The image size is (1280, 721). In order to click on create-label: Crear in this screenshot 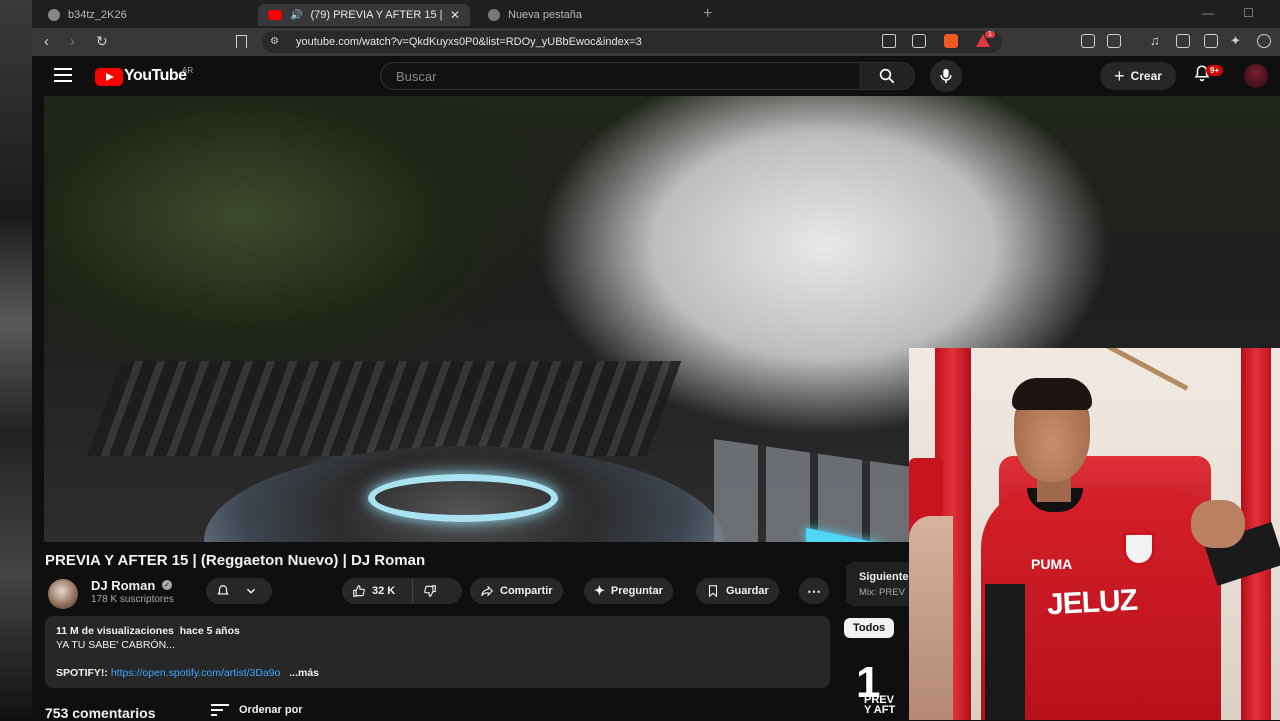, I will do `click(1146, 76)`.